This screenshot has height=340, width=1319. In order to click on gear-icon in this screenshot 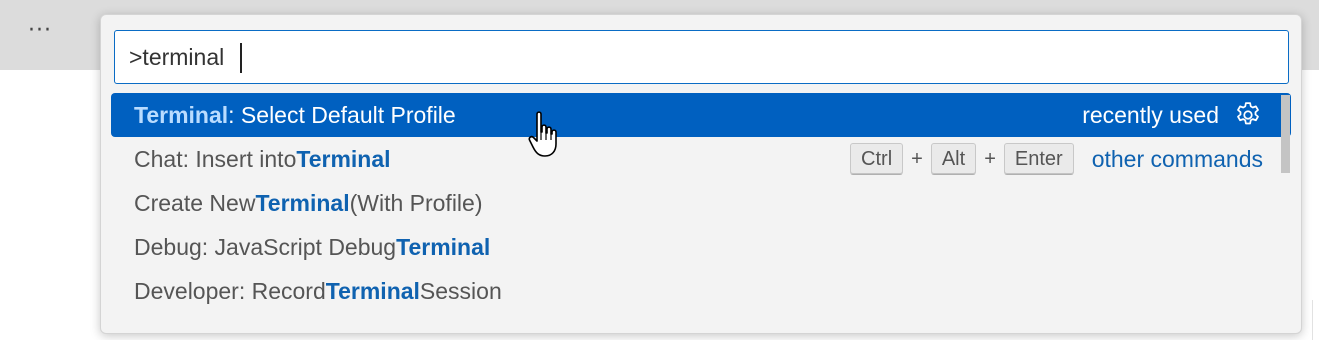, I will do `click(1248, 115)`.